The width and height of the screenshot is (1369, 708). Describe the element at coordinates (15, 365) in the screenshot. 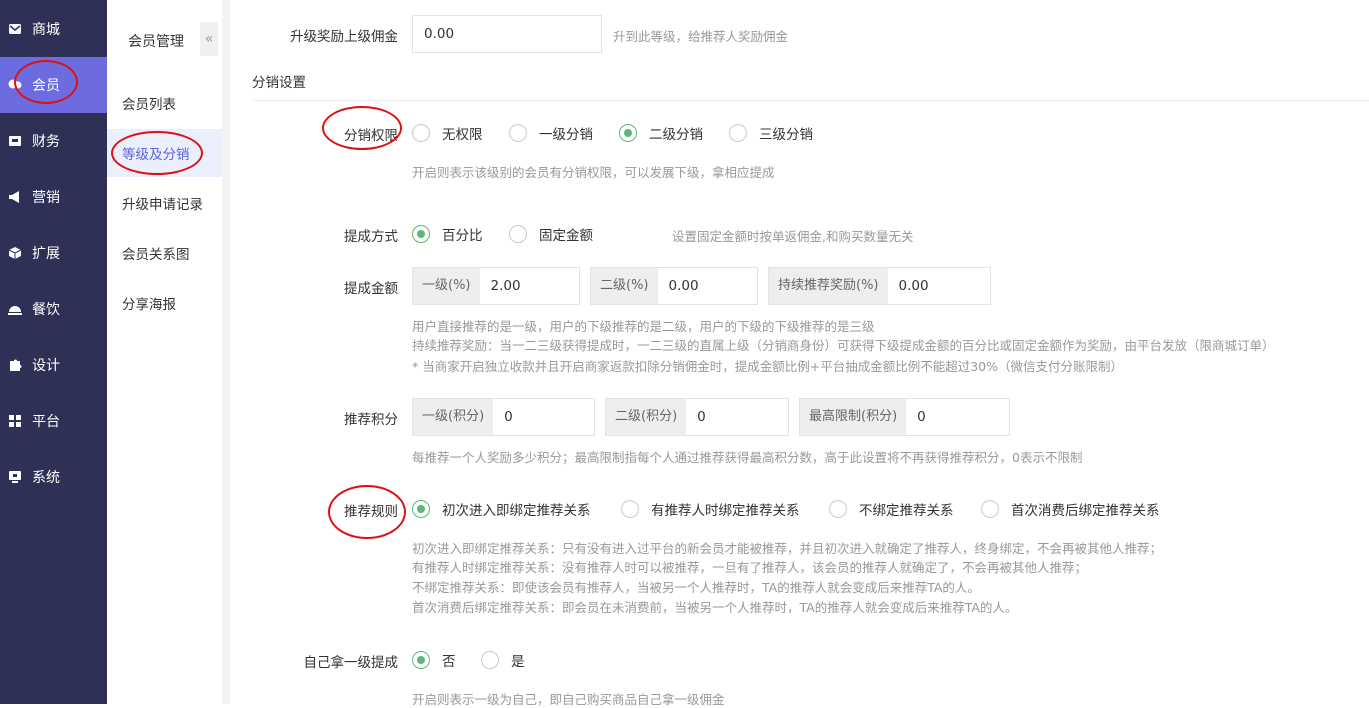

I see `puzzle-icon` at that location.